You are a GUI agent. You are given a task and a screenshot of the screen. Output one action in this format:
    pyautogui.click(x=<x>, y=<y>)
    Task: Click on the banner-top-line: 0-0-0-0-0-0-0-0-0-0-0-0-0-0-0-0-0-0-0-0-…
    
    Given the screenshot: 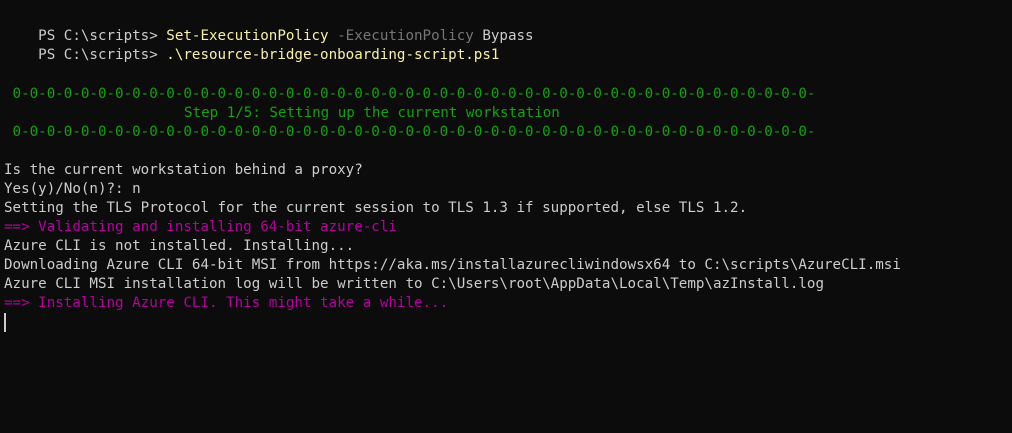 What is the action you would take?
    pyautogui.click(x=410, y=94)
    